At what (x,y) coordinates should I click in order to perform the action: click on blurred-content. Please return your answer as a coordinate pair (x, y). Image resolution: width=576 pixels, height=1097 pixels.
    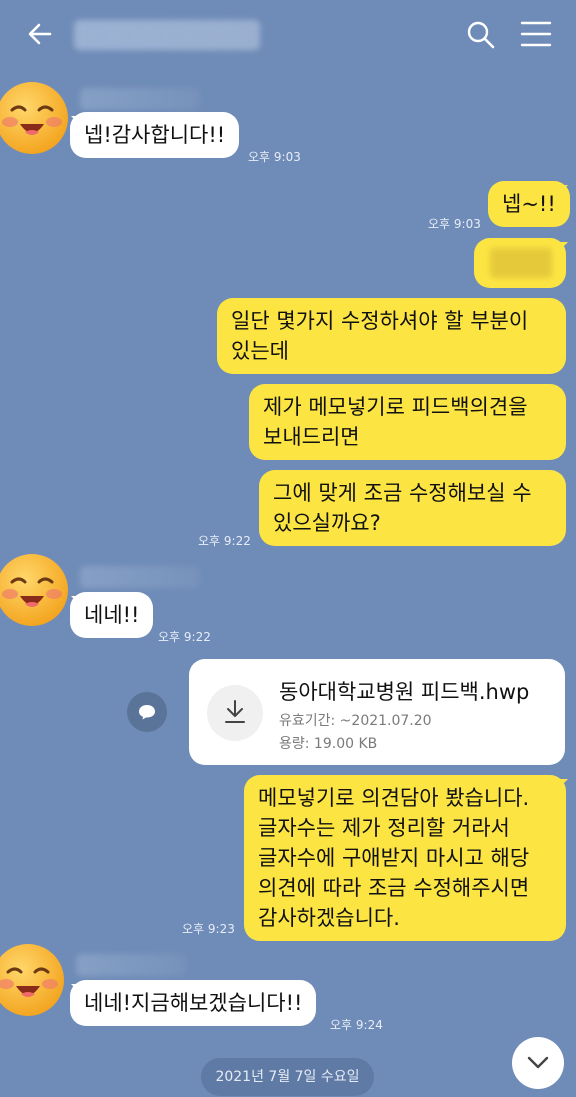
    Looking at the image, I should click on (521, 263).